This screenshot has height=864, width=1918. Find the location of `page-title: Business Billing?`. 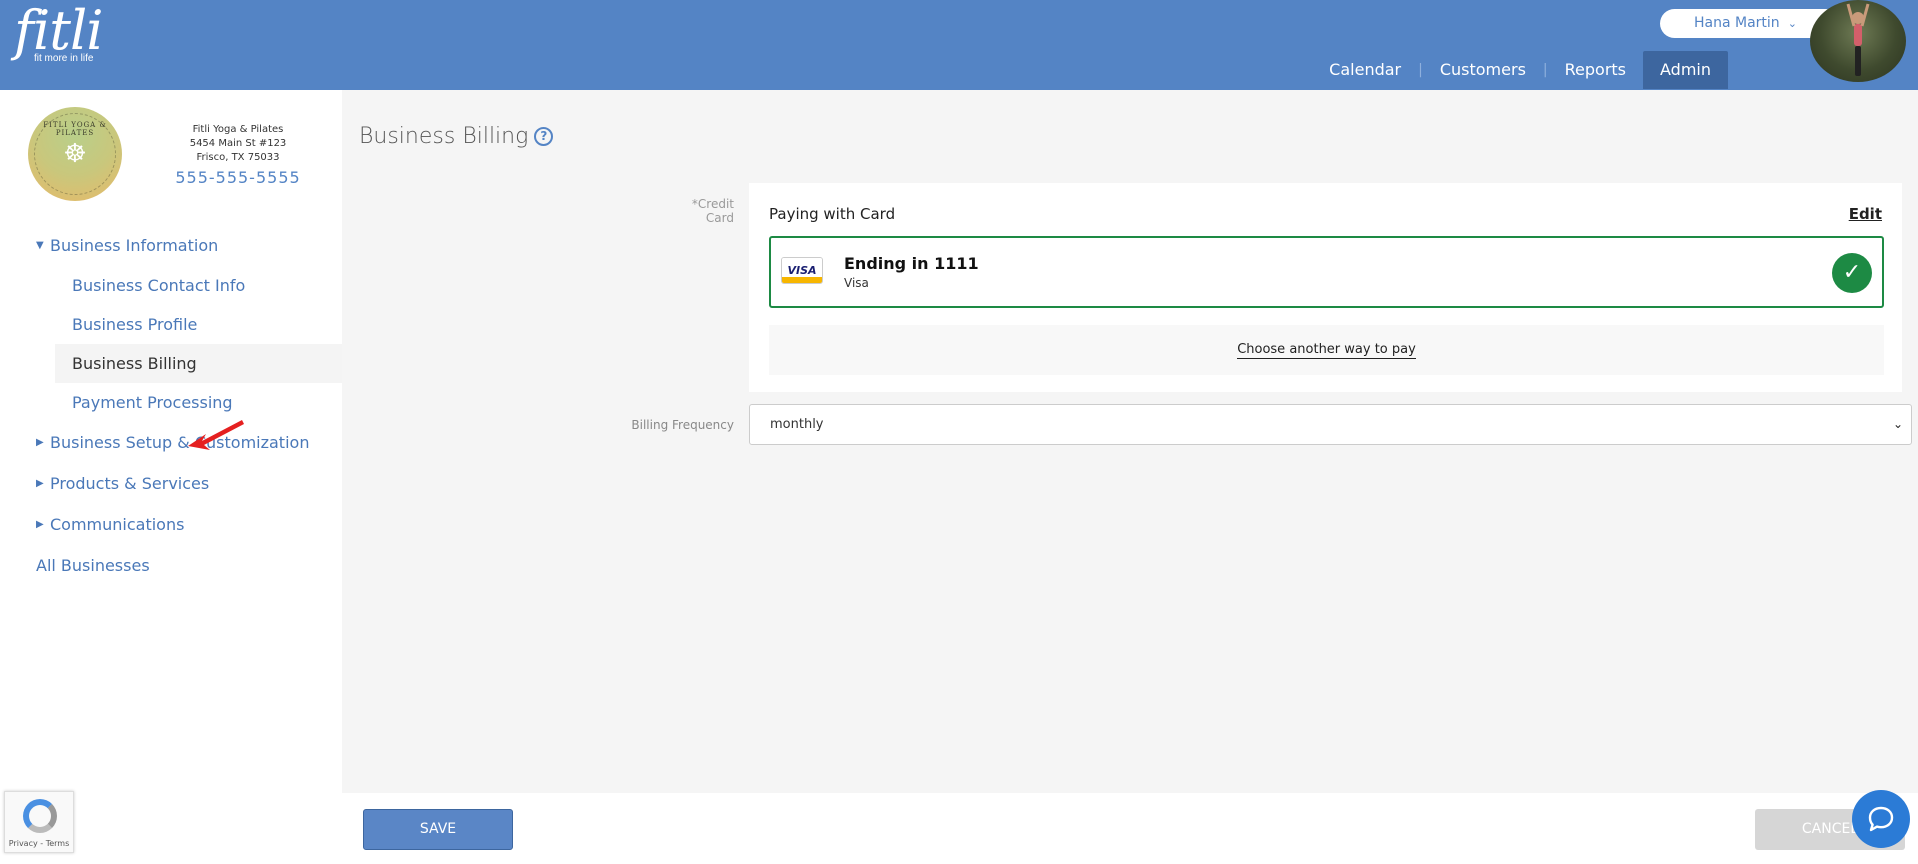

page-title: Business Billing? is located at coordinates (456, 136).